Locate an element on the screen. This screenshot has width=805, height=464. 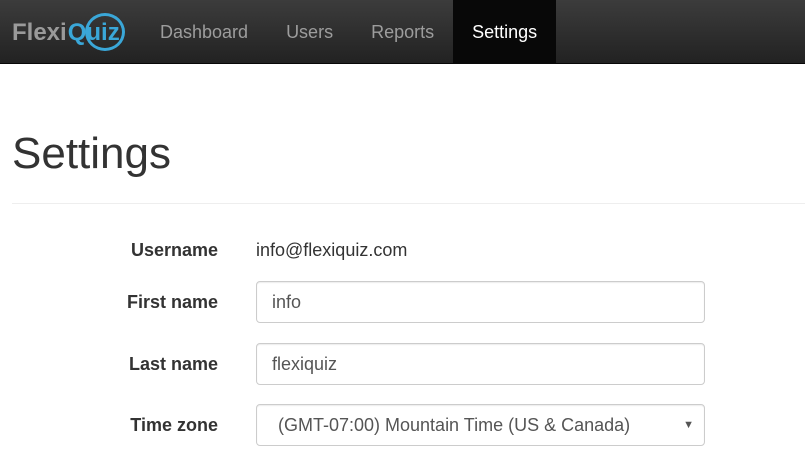
last-name-row: Last name is located at coordinates (402, 364).